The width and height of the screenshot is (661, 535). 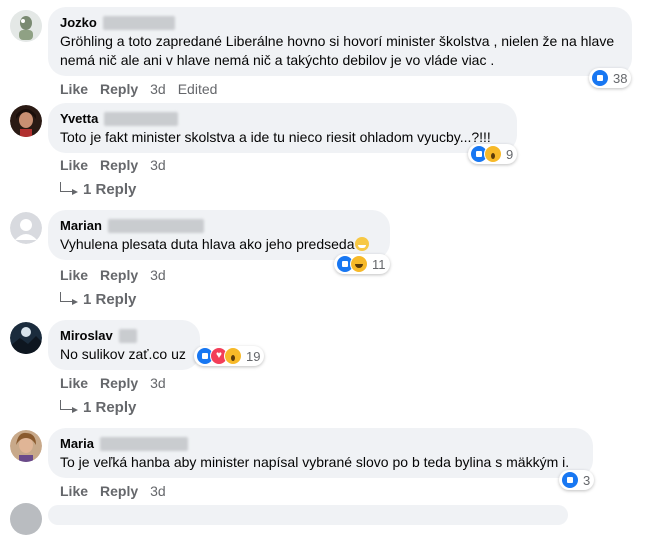 I want to click on reaction-count: 19, so click(x=253, y=356).